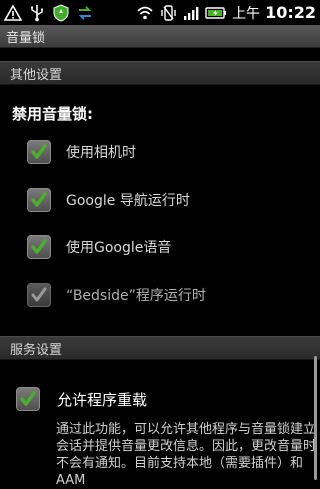 The height and width of the screenshot is (489, 320). Describe the element at coordinates (52, 114) in the screenshot. I see `disable-group-label: 禁用音量锁:` at that location.